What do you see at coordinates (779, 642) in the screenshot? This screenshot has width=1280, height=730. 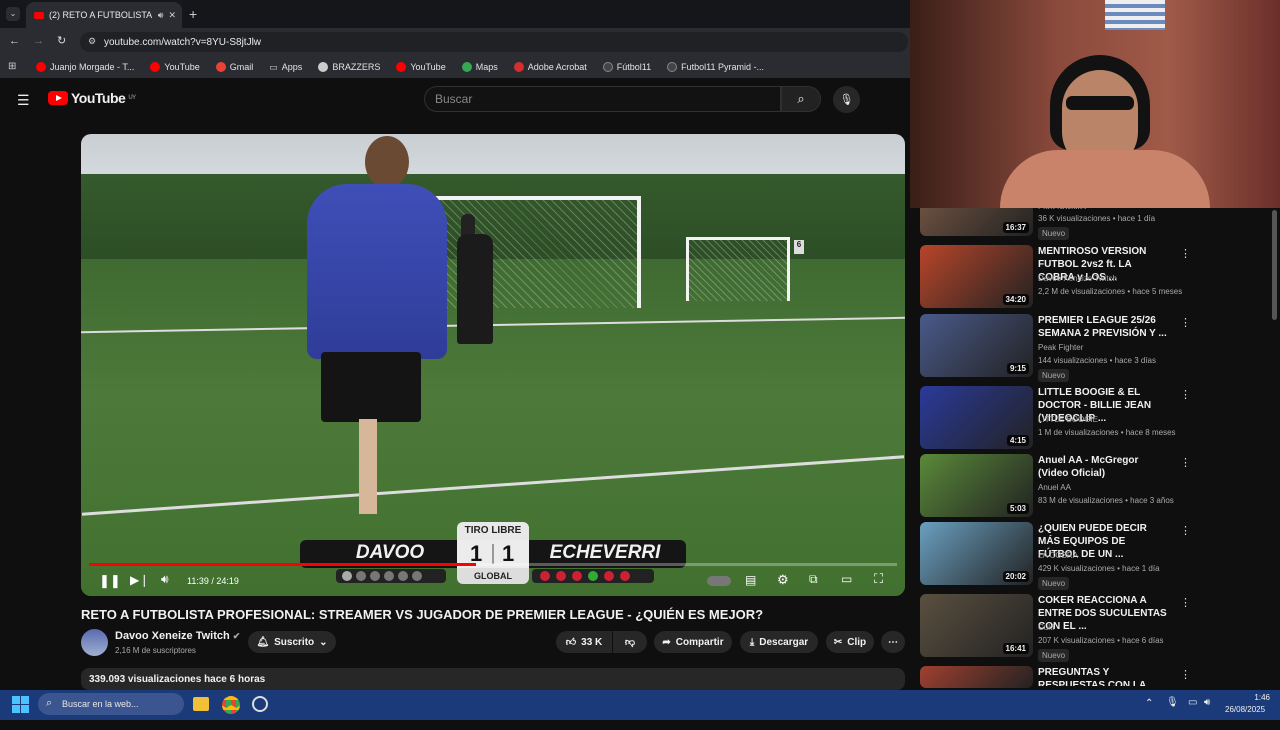 I see `download-button: ⤓ Descargar` at bounding box center [779, 642].